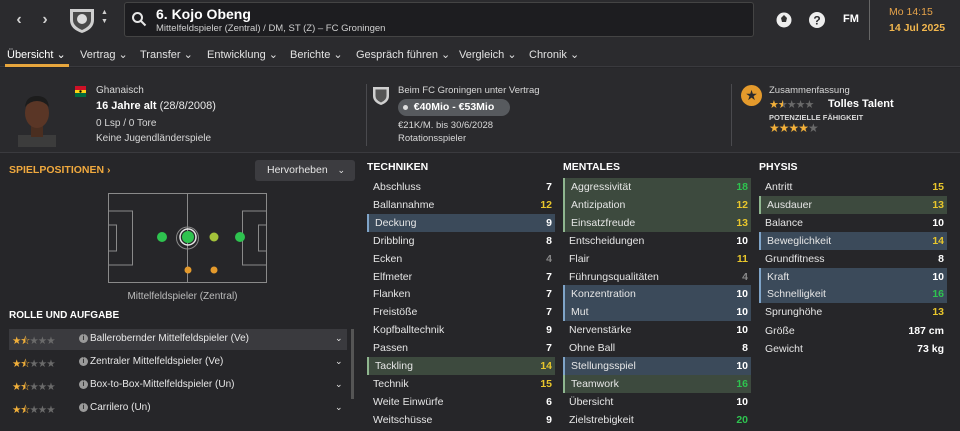 The image size is (960, 431). What do you see at coordinates (657, 366) in the screenshot?
I see `attribute-row-stellungsspiel: Stellungsspiel 10` at bounding box center [657, 366].